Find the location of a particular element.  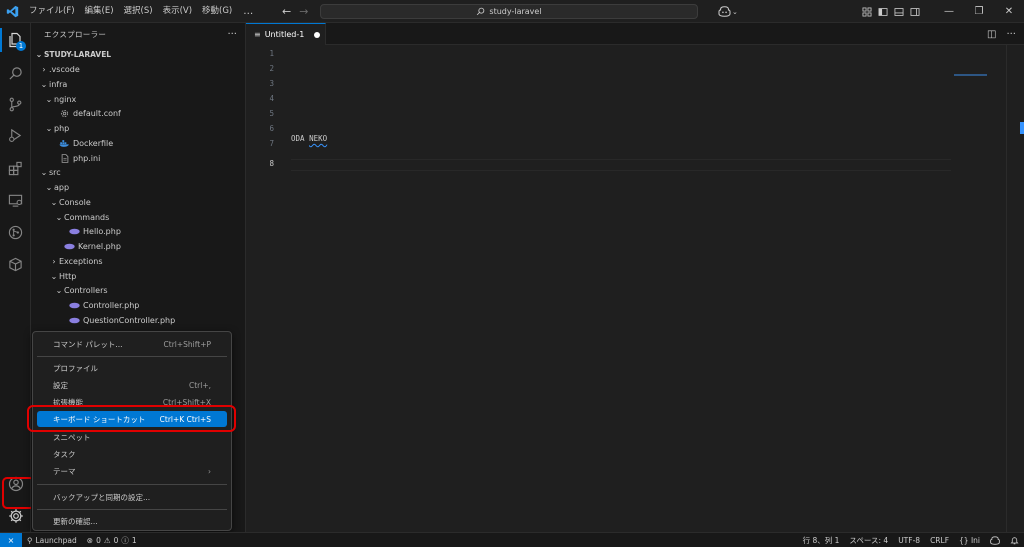

toggle-primary-sidebar-icon is located at coordinates (883, 12).